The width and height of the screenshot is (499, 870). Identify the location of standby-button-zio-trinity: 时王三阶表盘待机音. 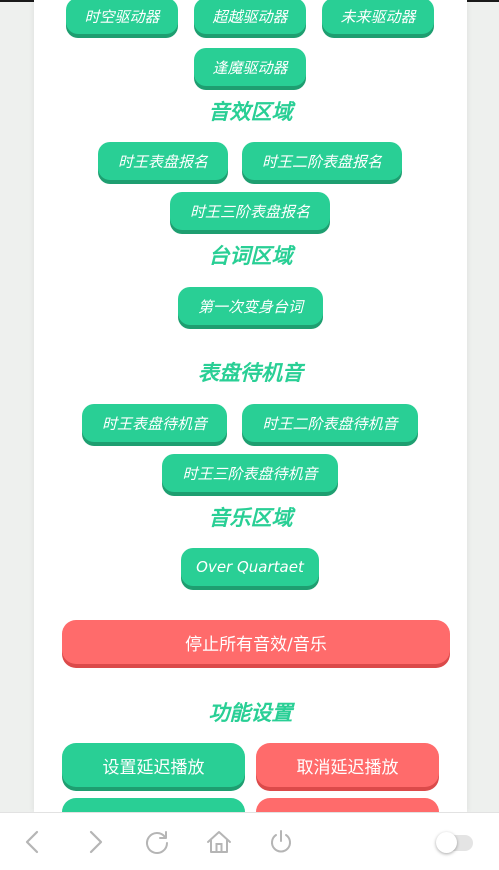
(250, 473).